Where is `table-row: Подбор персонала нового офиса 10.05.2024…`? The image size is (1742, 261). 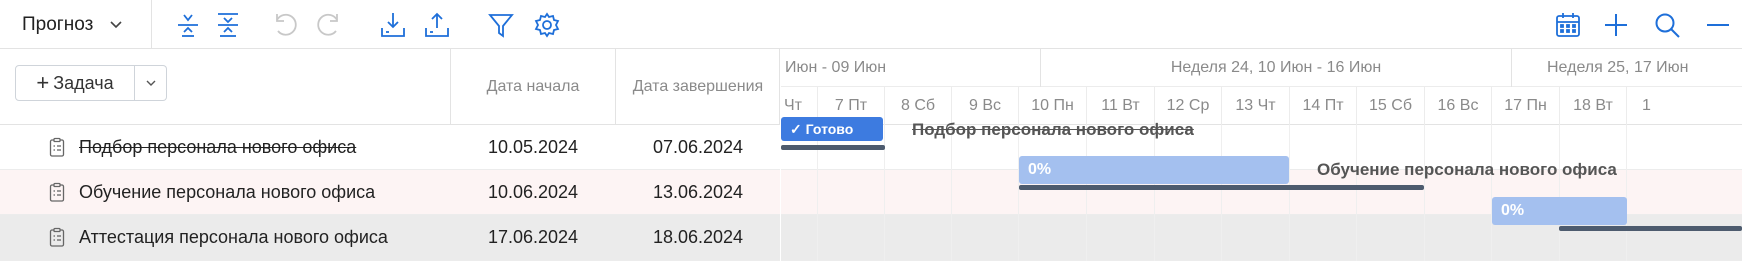 table-row: Подбор персонала нового офиса 10.05.2024… is located at coordinates (390, 147).